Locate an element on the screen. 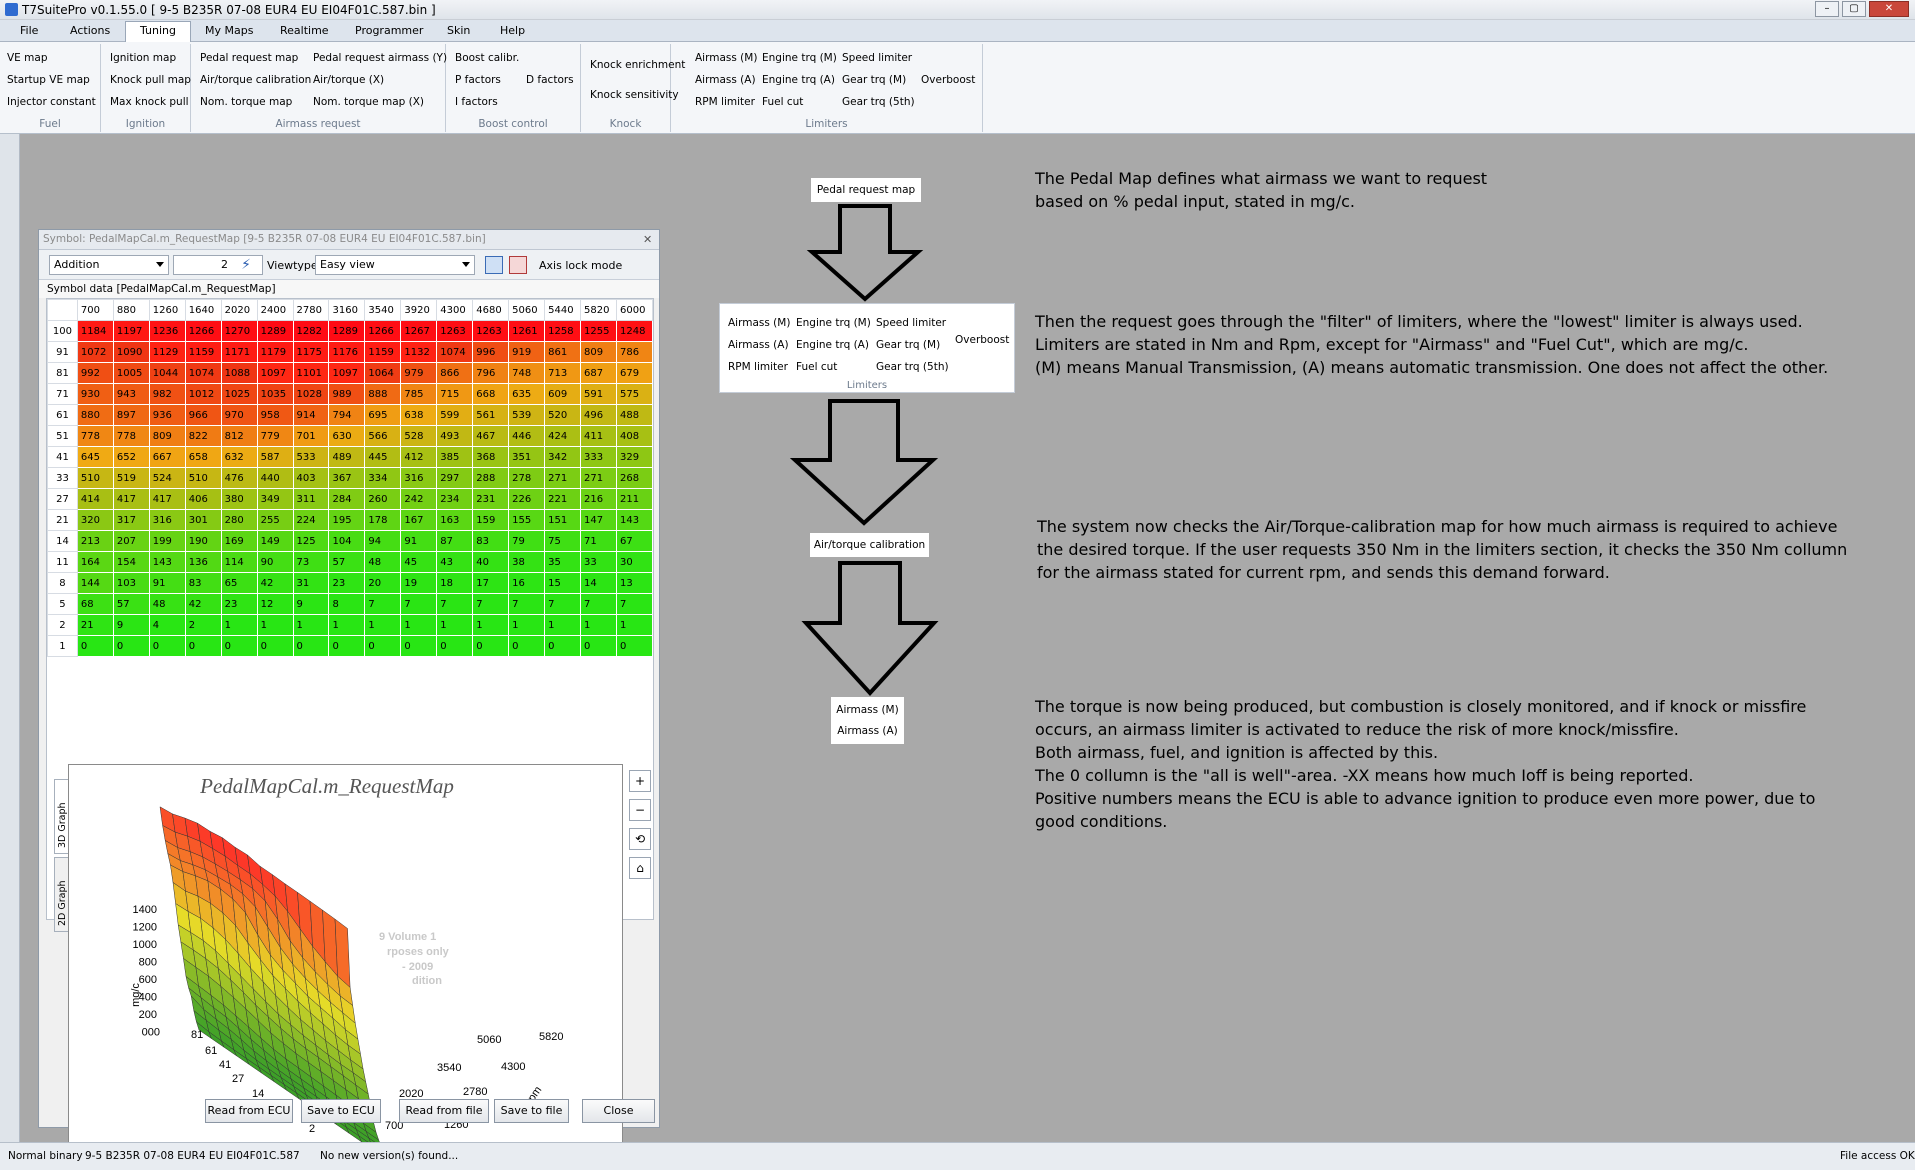  menu-actions: Actions is located at coordinates (90, 30).